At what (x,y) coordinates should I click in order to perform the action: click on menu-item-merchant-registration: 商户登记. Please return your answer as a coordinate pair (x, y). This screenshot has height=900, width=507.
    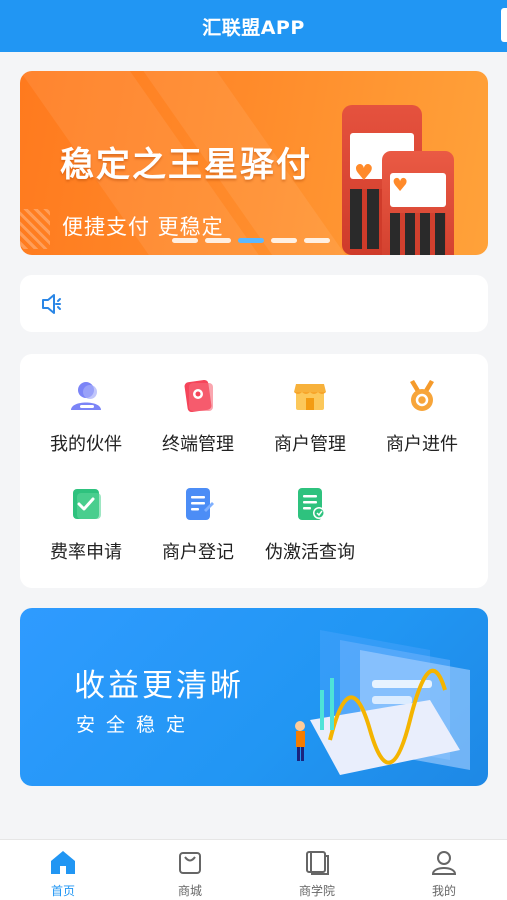
    Looking at the image, I should click on (198, 531).